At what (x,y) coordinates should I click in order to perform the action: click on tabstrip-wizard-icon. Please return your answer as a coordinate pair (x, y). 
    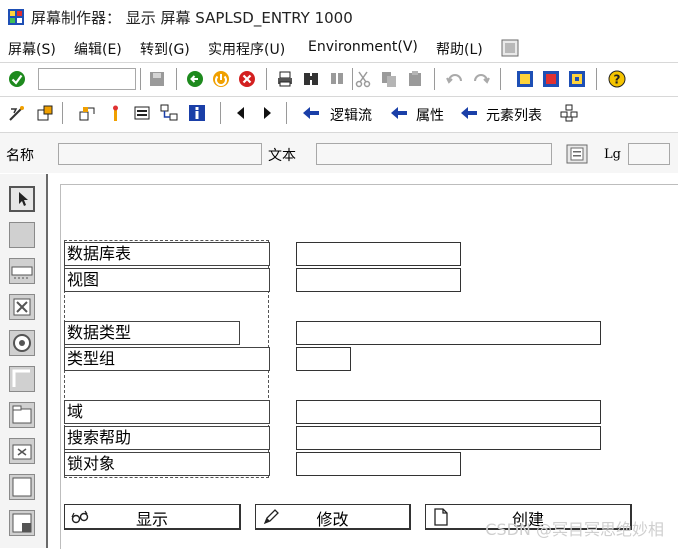
    Looking at the image, I should click on (22, 452).